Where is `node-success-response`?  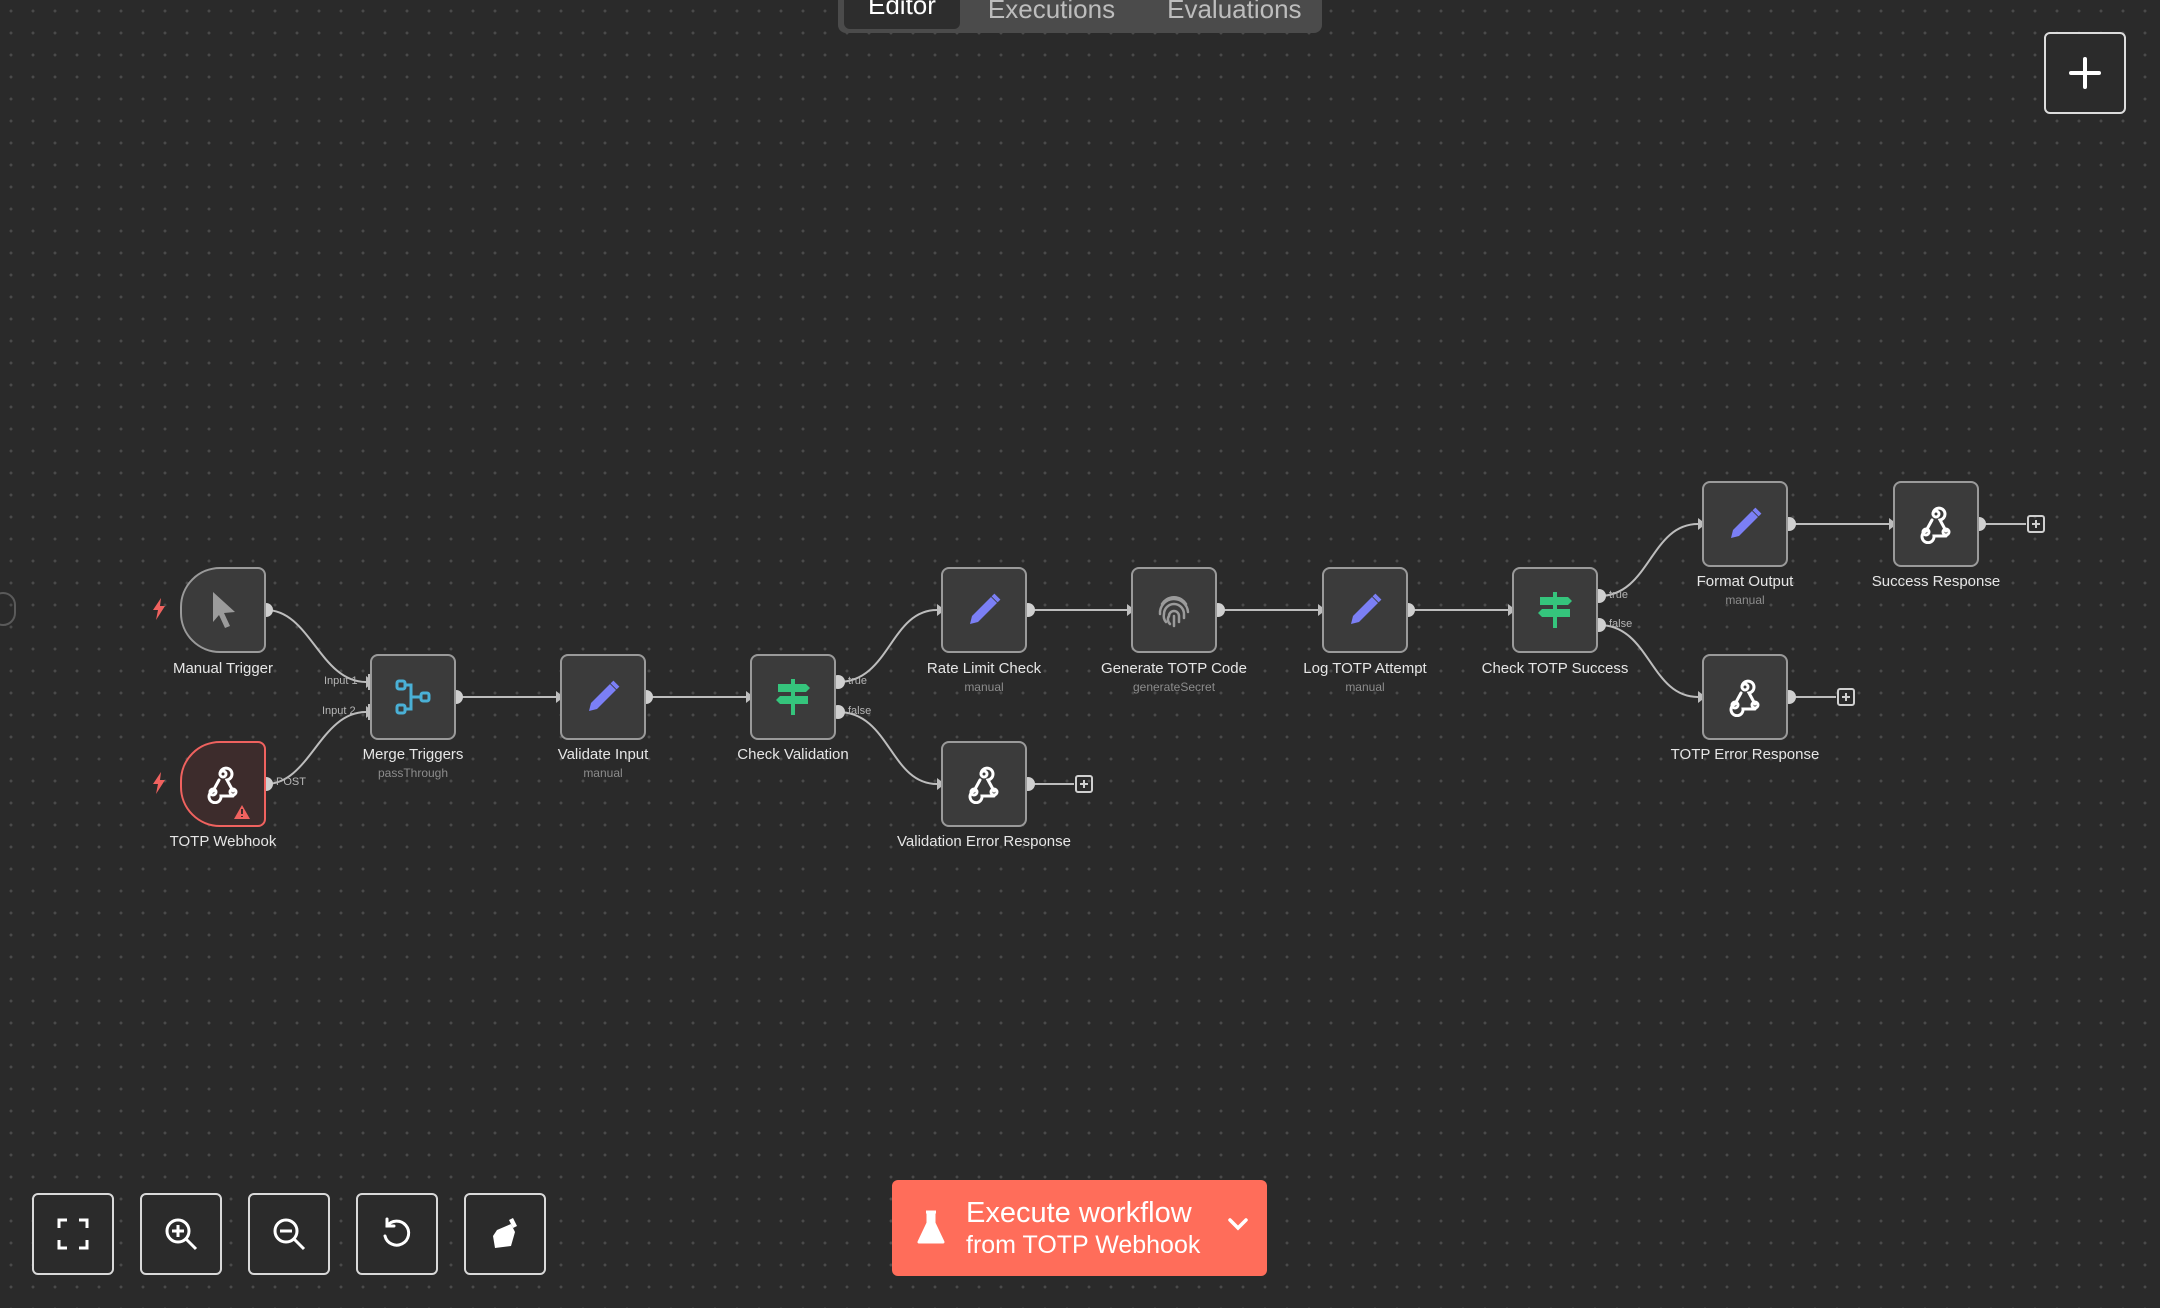 node-success-response is located at coordinates (1936, 524).